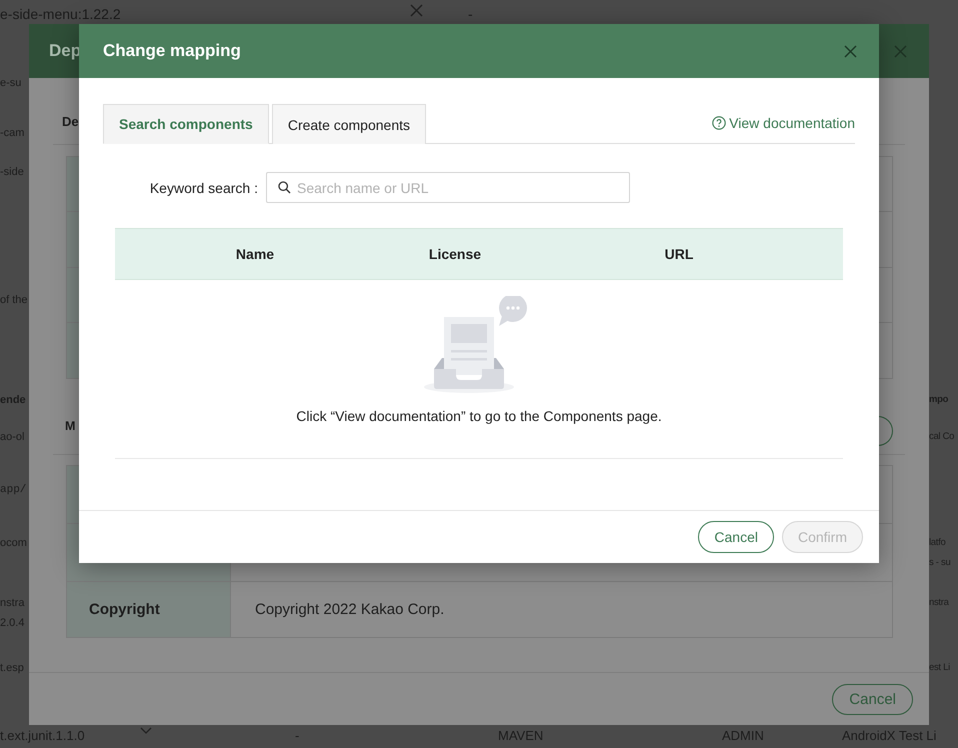 Image resolution: width=958 pixels, height=748 pixels. What do you see at coordinates (284, 187) in the screenshot?
I see `search-icon` at bounding box center [284, 187].